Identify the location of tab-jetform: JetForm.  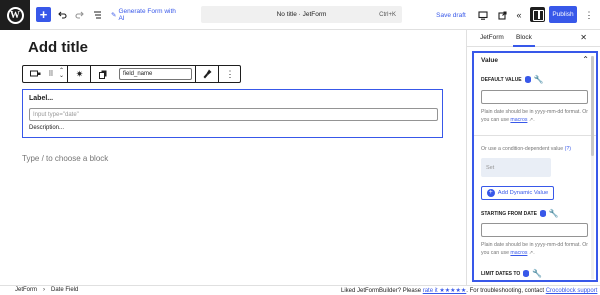
(492, 37).